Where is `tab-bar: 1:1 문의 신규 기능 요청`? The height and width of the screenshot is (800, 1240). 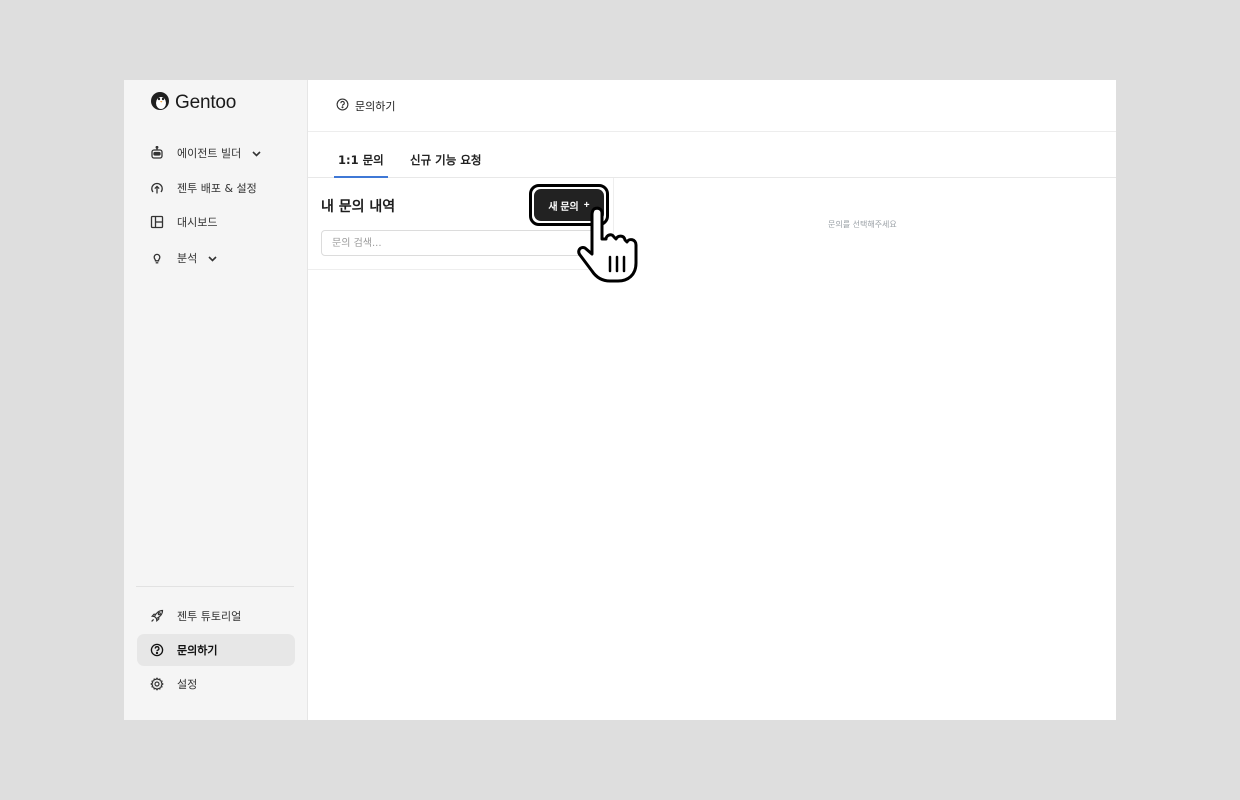 tab-bar: 1:1 문의 신규 기능 요청 is located at coordinates (712, 155).